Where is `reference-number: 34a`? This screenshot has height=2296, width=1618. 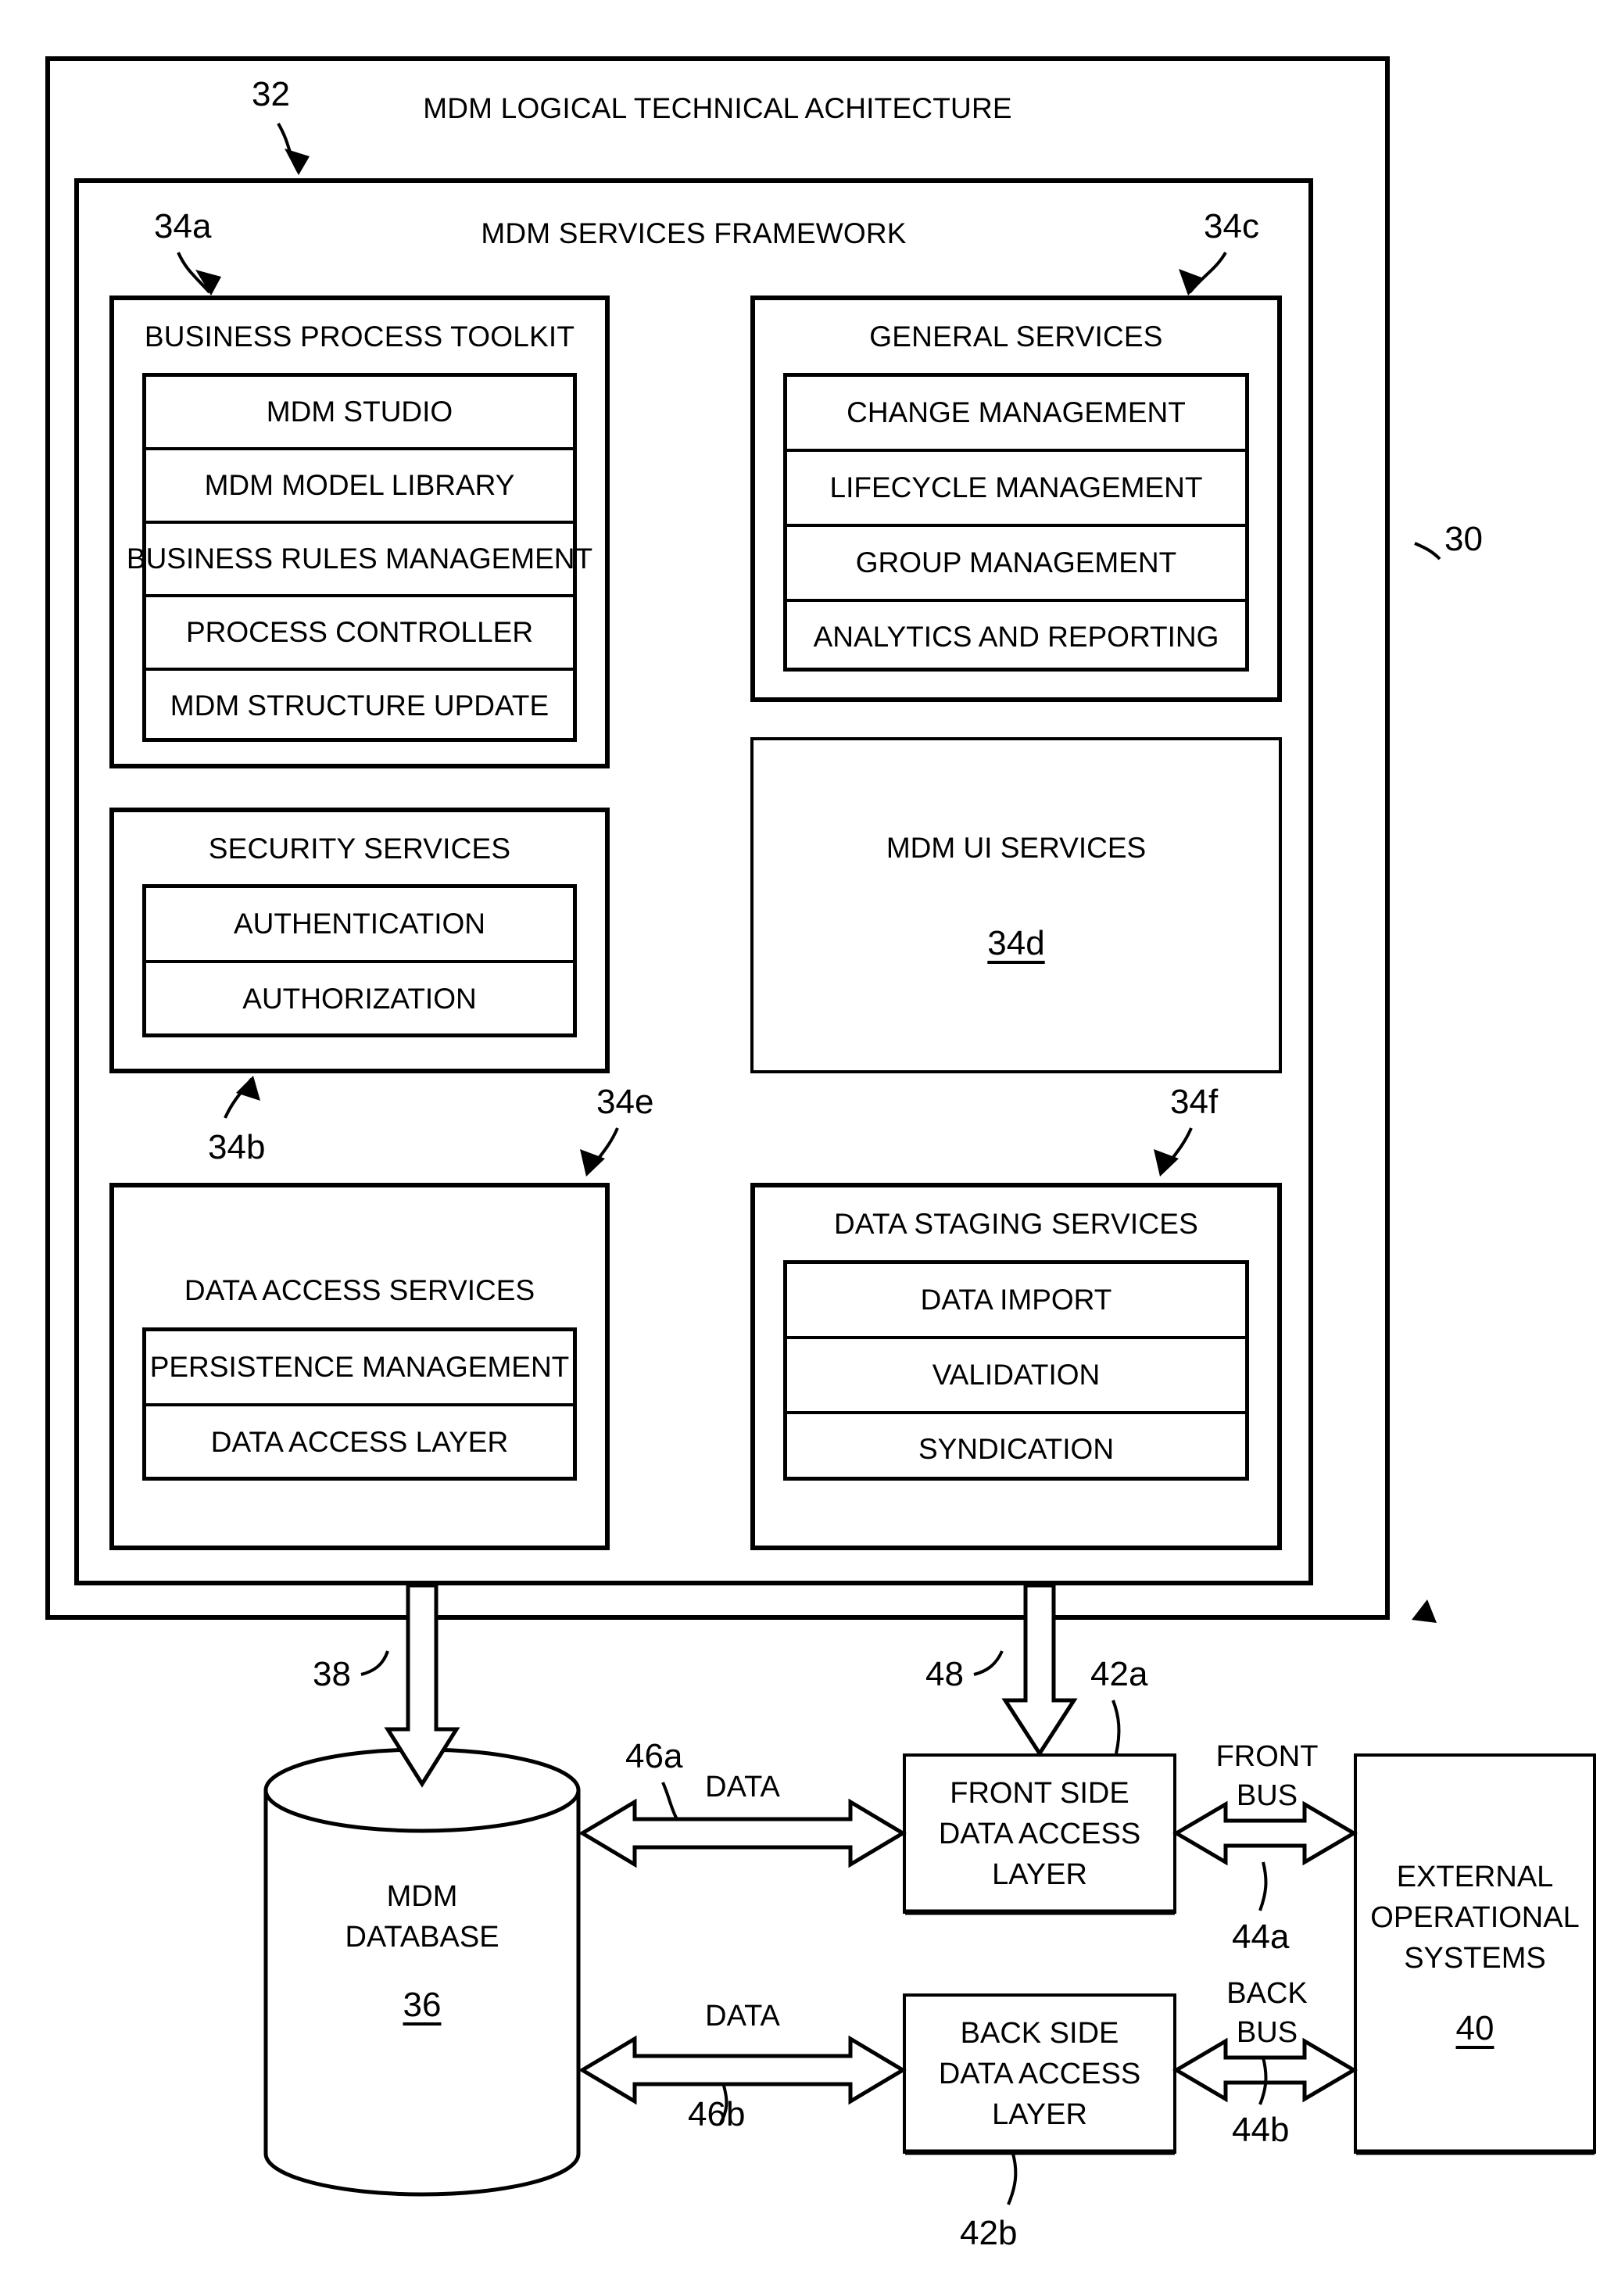 reference-number: 34a is located at coordinates (183, 226).